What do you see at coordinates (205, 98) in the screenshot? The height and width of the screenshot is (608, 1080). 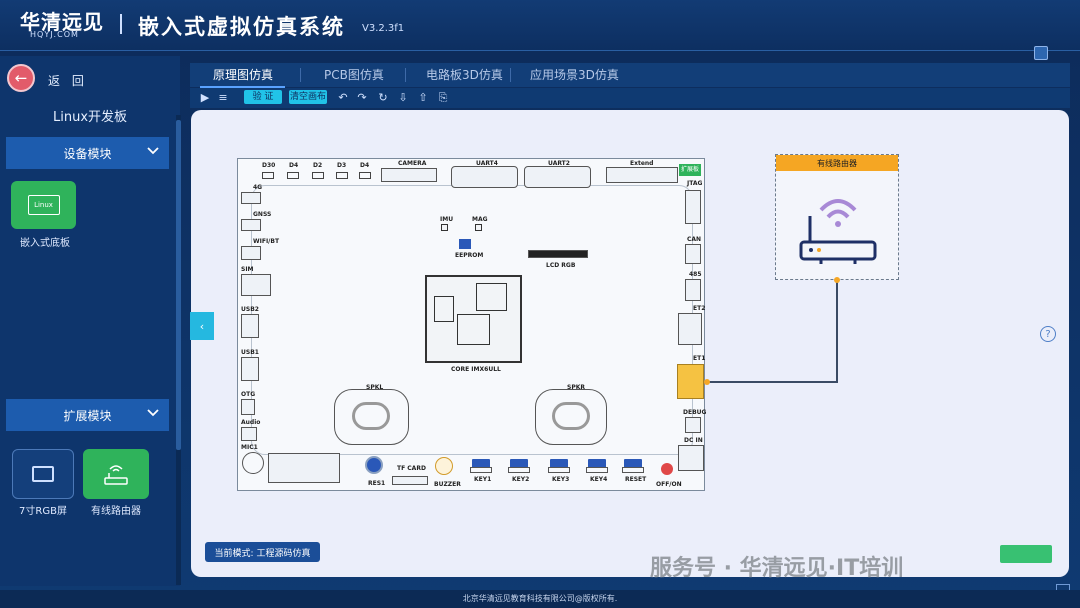 I see `run-icon: ▶` at bounding box center [205, 98].